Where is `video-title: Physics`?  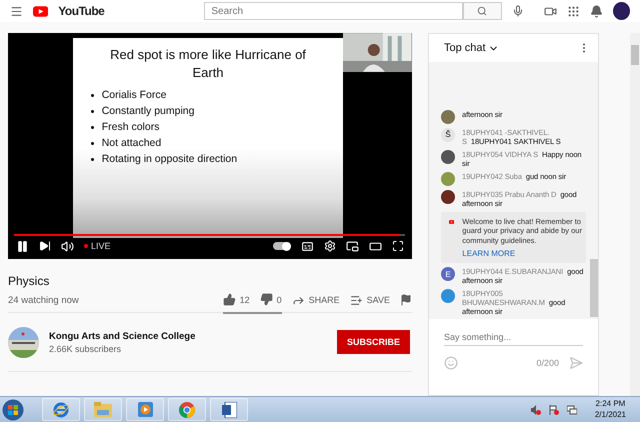 video-title: Physics is located at coordinates (29, 281).